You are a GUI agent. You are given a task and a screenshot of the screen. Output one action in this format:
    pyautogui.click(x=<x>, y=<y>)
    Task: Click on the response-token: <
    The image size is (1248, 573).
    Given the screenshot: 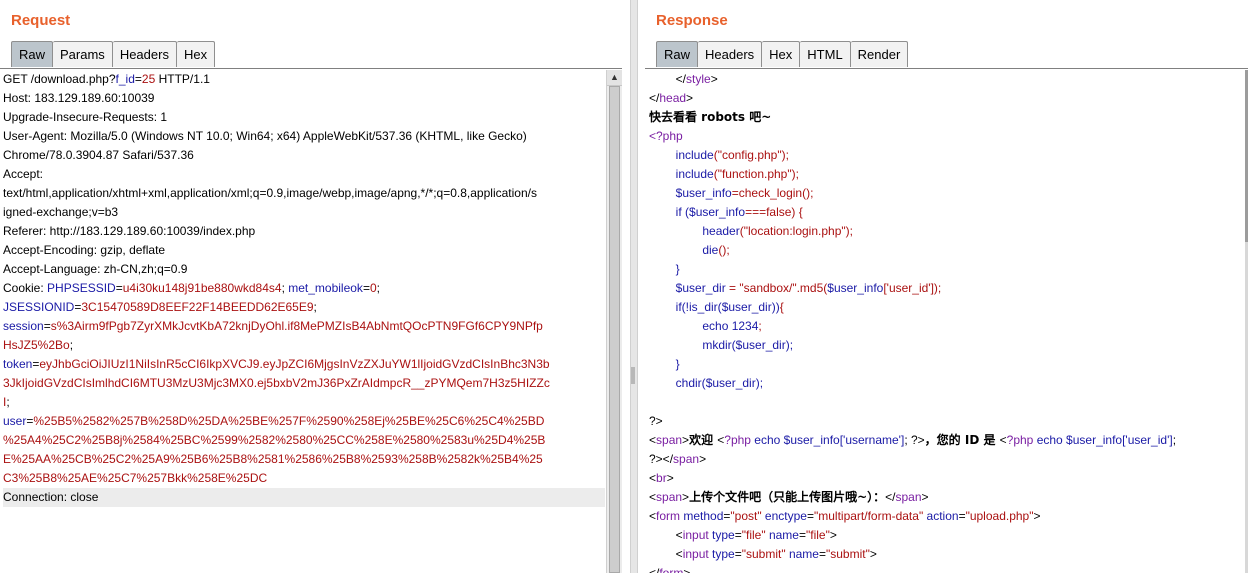 What is the action you would take?
    pyautogui.click(x=666, y=535)
    